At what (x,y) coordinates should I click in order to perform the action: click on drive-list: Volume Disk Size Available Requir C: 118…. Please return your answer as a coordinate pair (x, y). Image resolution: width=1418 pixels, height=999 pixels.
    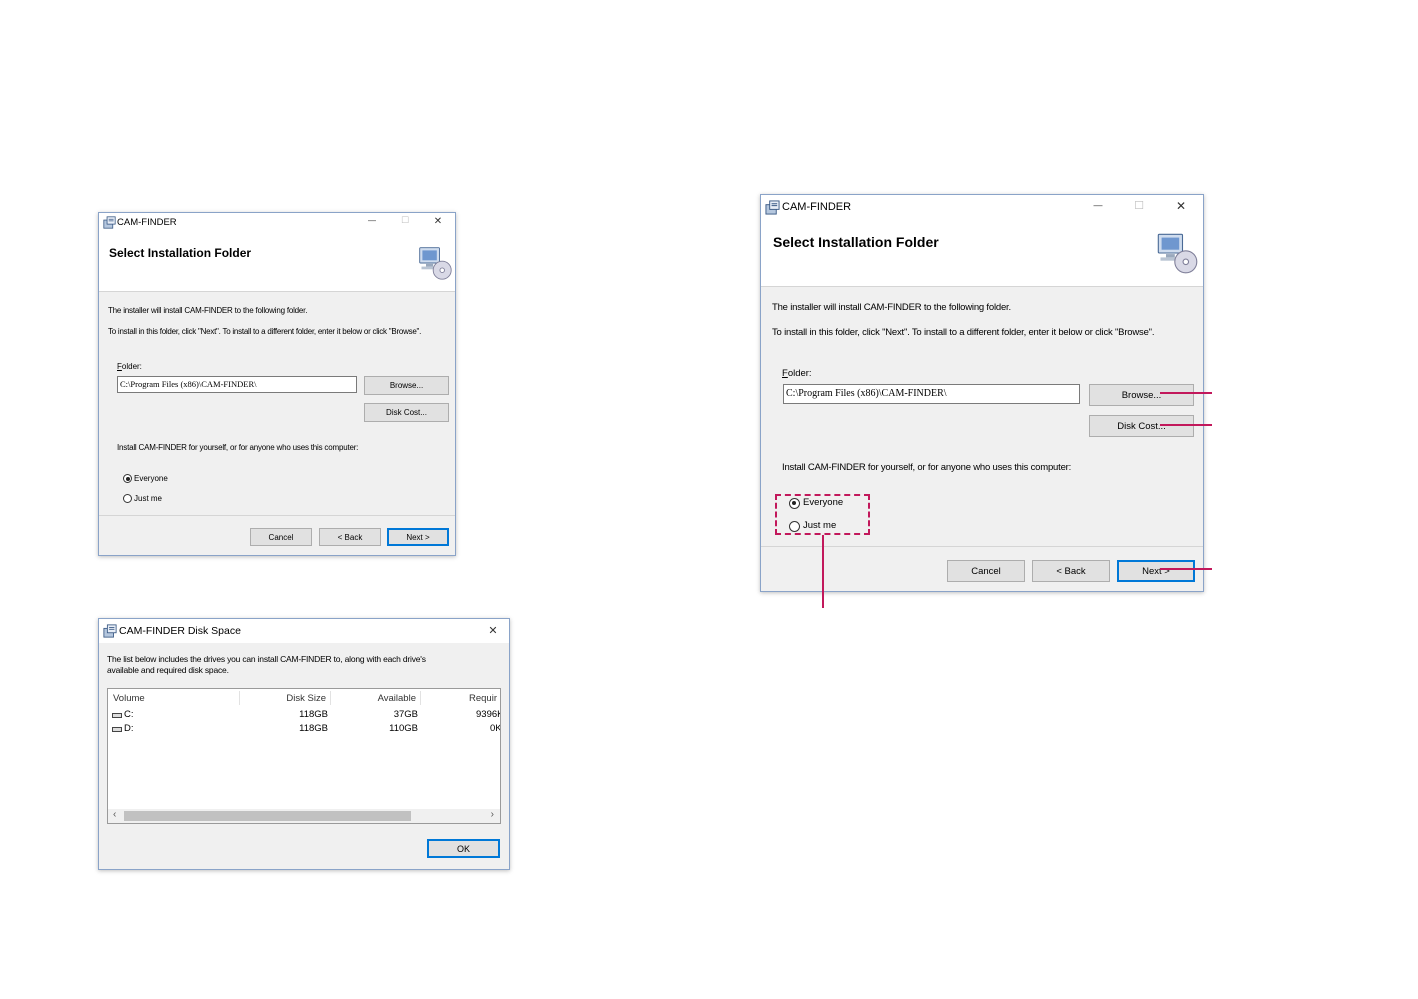
    Looking at the image, I should click on (304, 756).